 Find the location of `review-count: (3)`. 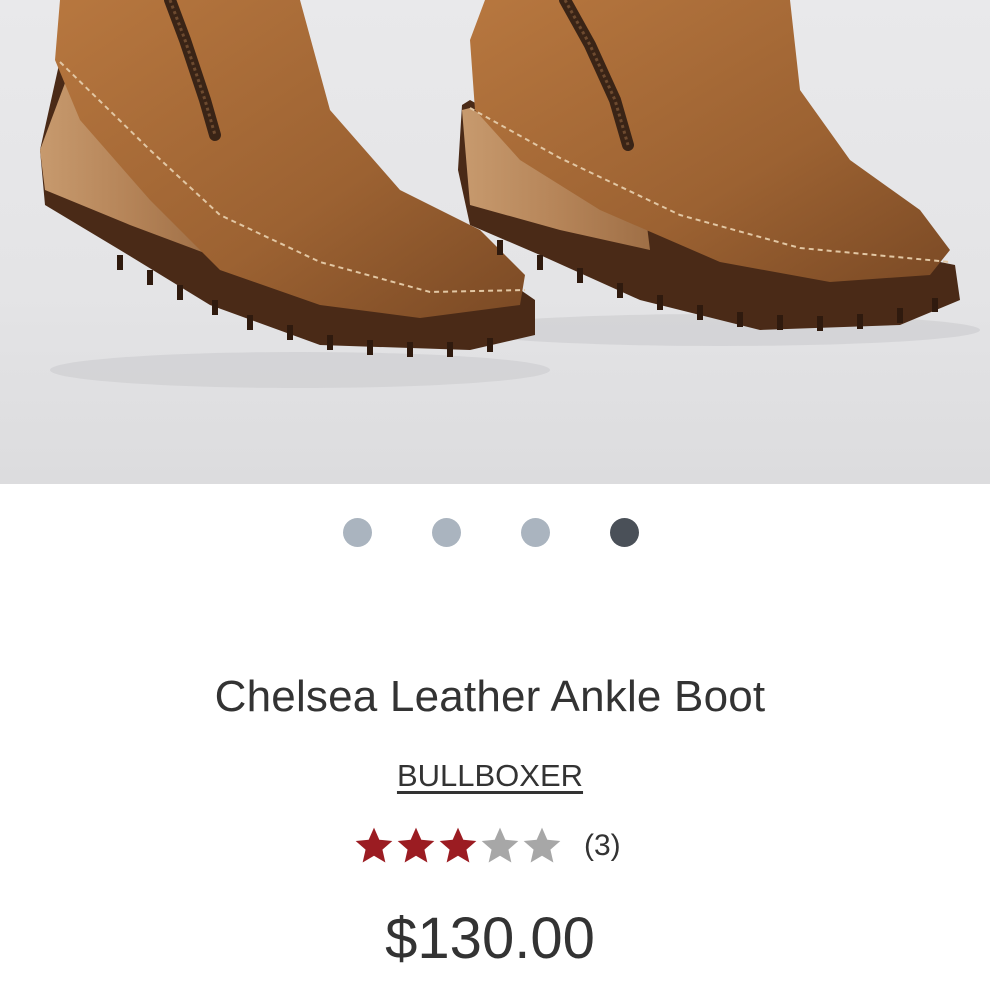

review-count: (3) is located at coordinates (602, 846).